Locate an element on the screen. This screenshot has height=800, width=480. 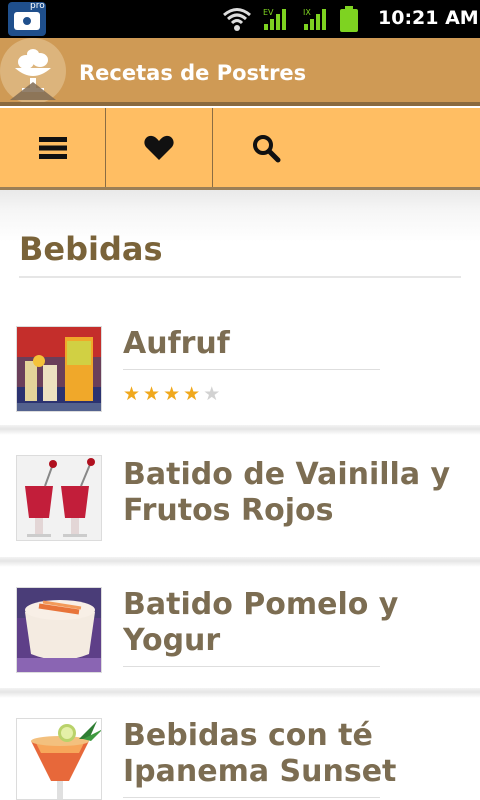
recipe-rating: ★ ★ ★ ★ ★ is located at coordinates (171, 394).